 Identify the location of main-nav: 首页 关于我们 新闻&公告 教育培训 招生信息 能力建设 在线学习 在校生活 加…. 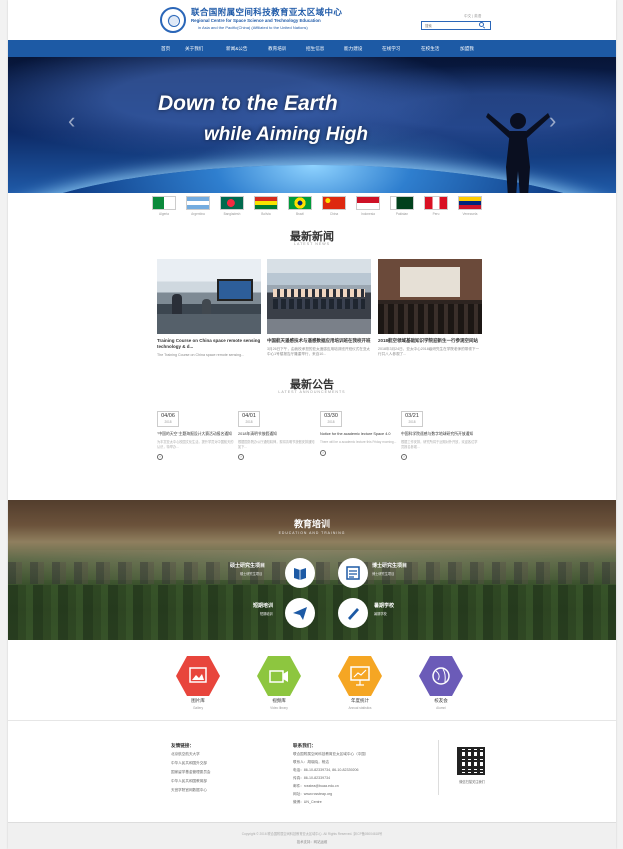
(312, 48).